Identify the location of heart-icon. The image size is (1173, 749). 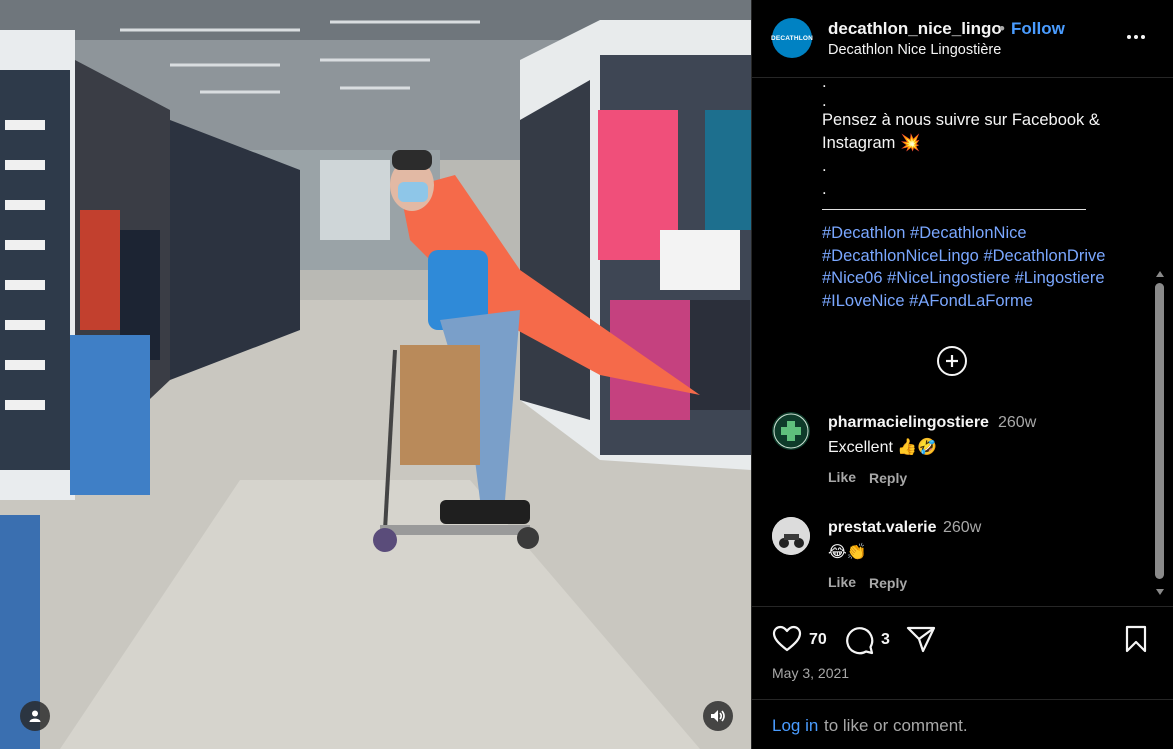
(787, 639).